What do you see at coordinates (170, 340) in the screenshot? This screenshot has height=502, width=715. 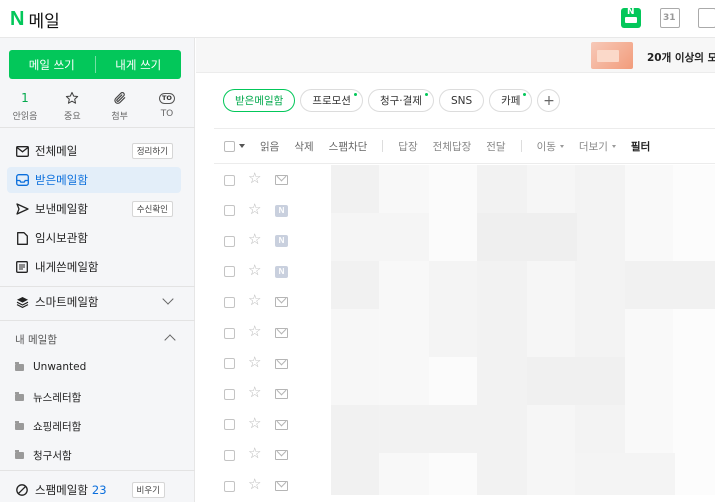 I see `chevron-up-icon` at bounding box center [170, 340].